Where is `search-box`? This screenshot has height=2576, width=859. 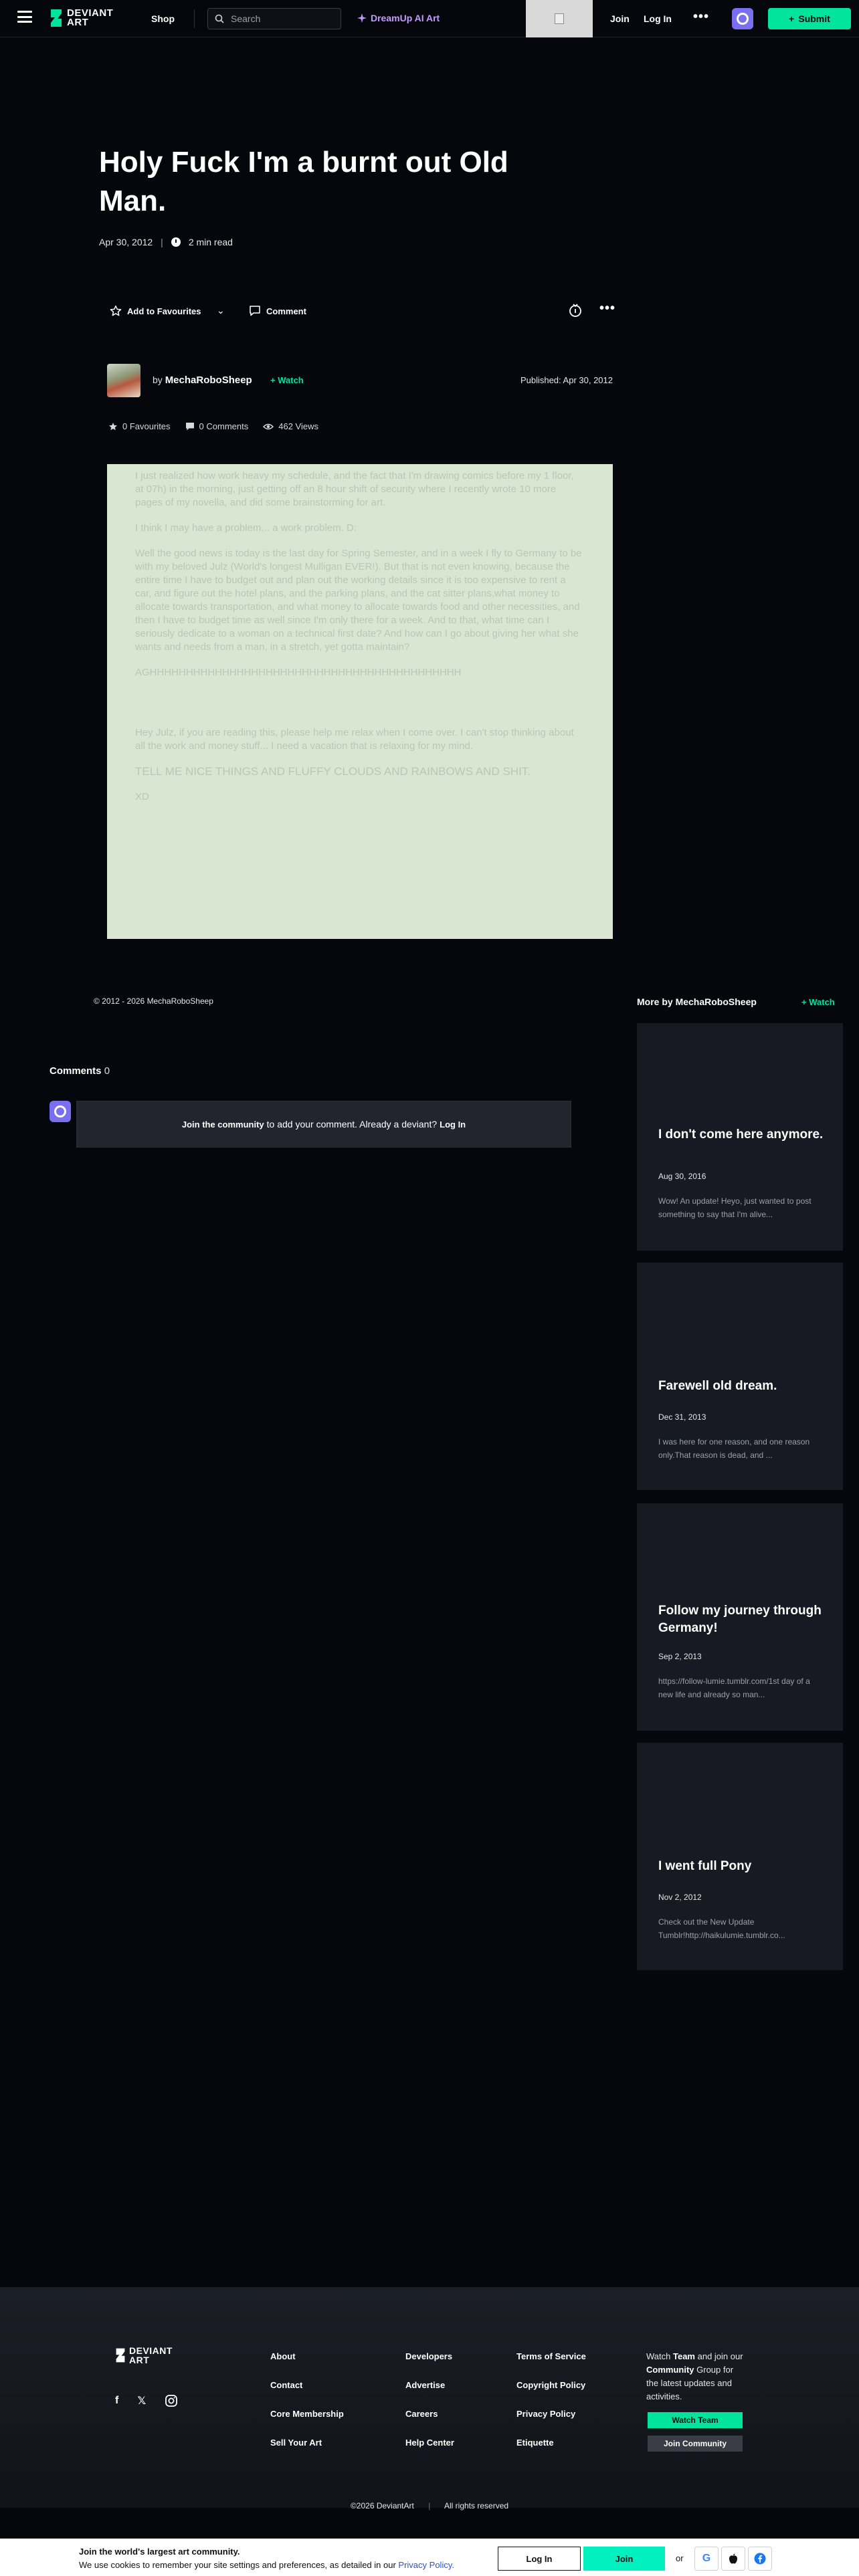
search-box is located at coordinates (274, 18).